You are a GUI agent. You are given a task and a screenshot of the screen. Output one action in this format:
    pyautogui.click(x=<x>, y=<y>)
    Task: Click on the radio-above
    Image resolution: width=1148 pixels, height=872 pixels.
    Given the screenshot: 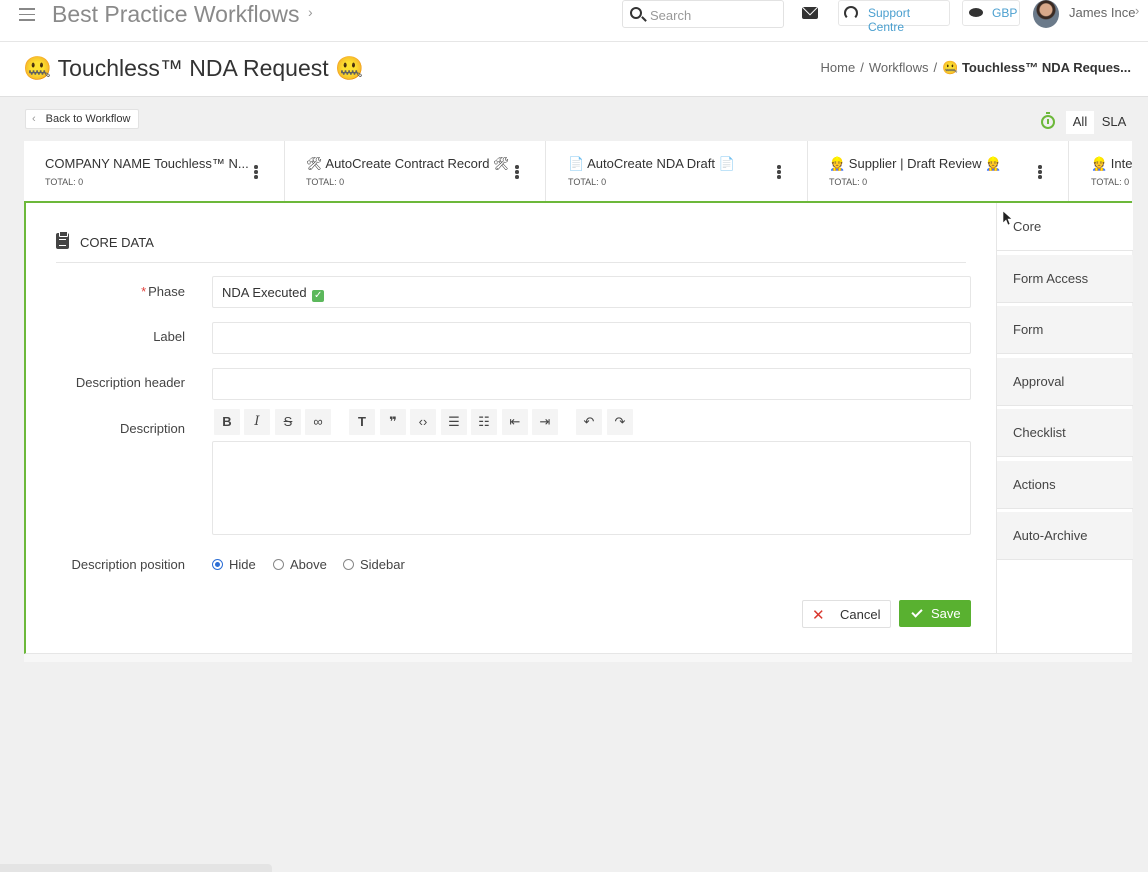 What is the action you would take?
    pyautogui.click(x=278, y=564)
    